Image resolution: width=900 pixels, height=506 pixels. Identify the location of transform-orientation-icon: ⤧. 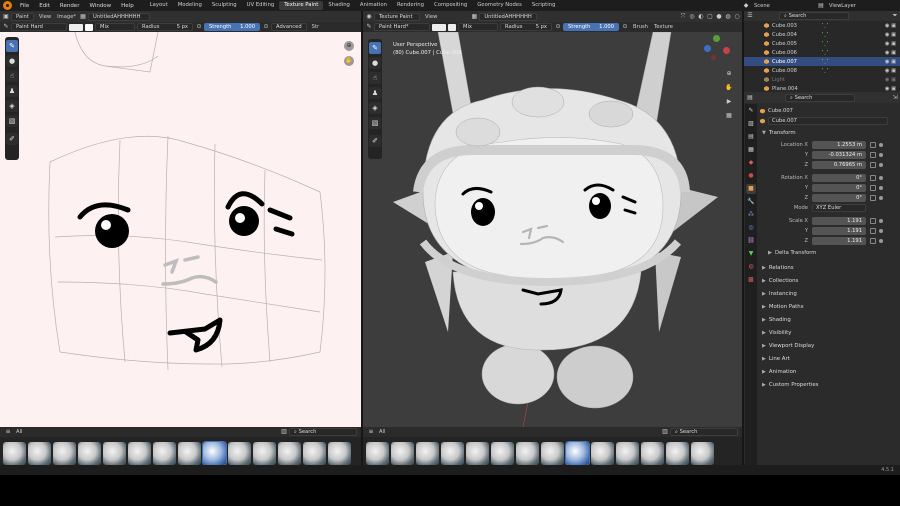
(683, 17).